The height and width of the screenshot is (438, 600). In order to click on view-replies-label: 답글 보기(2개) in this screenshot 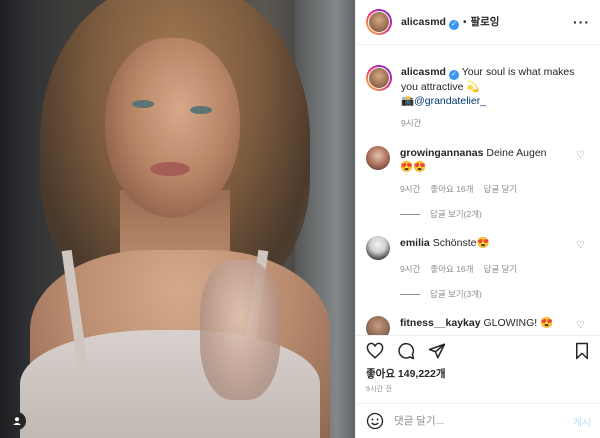, I will do `click(456, 214)`.